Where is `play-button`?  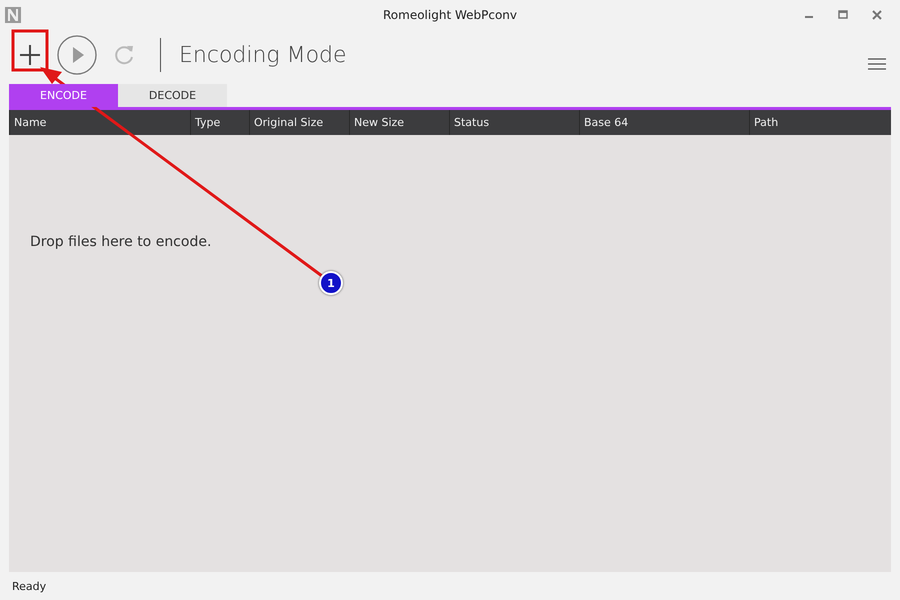
play-button is located at coordinates (77, 55).